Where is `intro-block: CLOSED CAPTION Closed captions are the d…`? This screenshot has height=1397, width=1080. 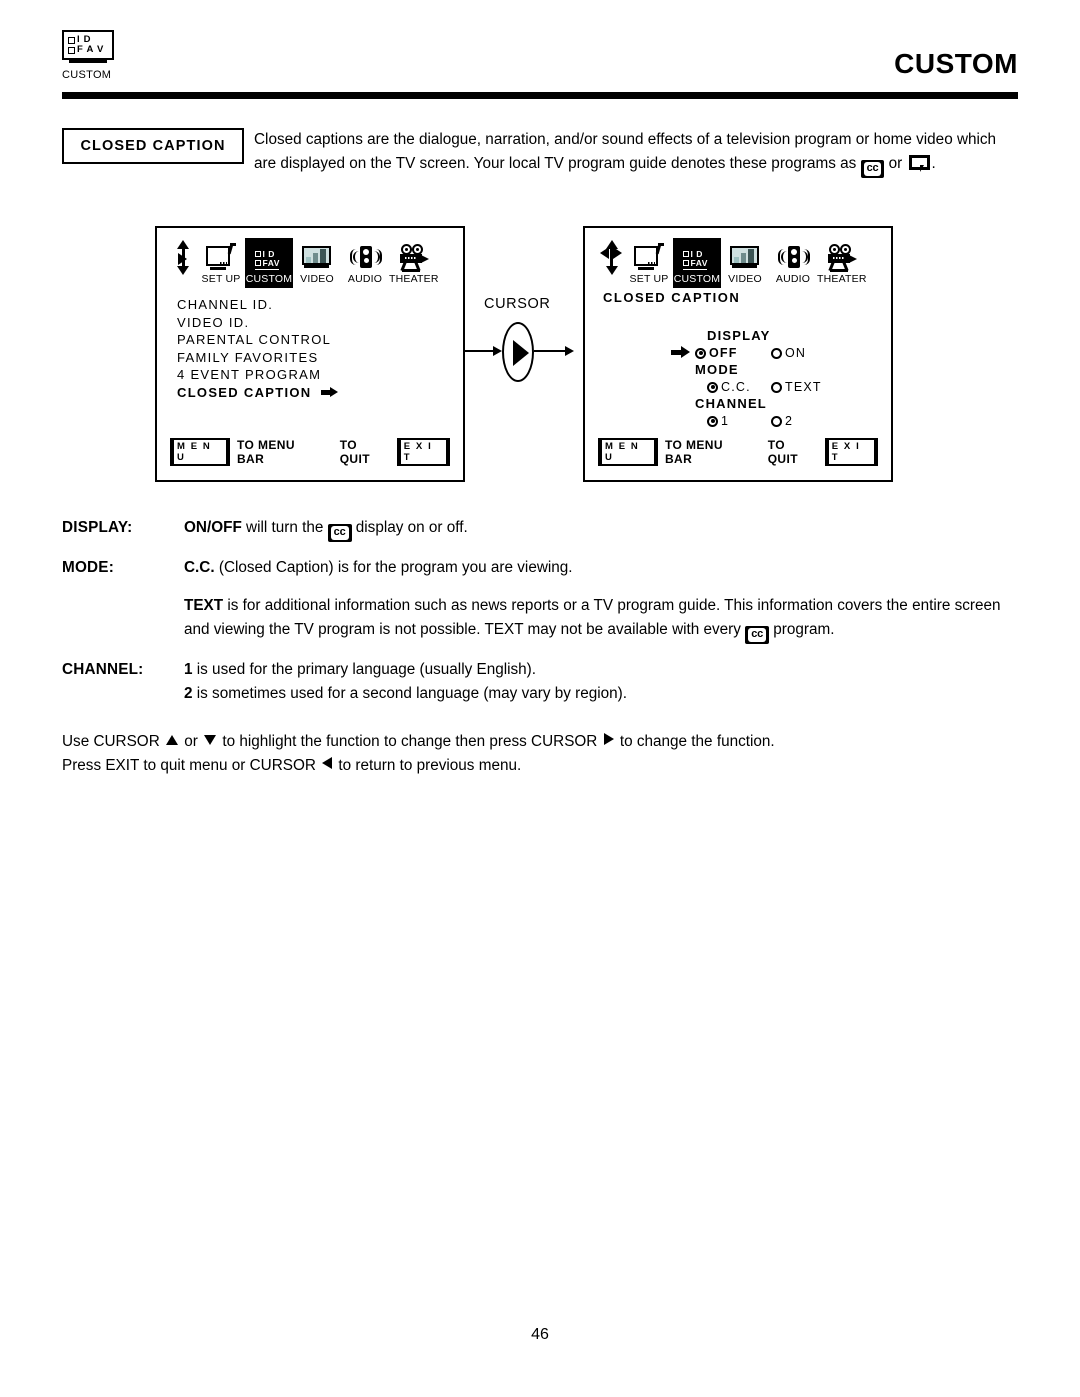
intro-block: CLOSED CAPTION Closed captions are the d… is located at coordinates (540, 153).